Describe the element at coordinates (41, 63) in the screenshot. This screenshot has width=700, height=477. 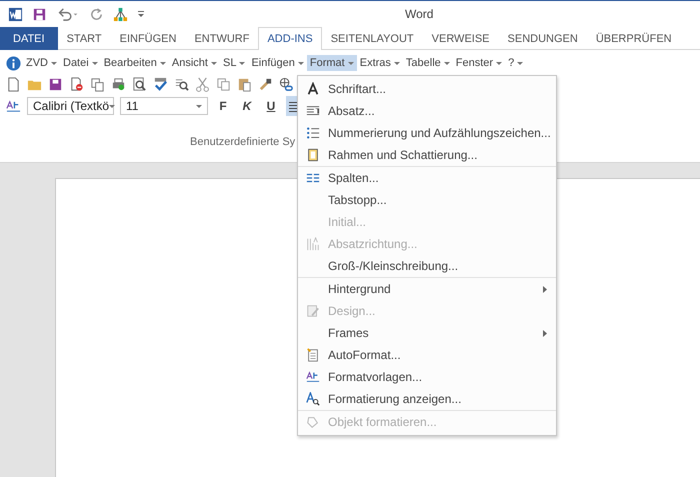
I see `menu-button: ZVD` at that location.